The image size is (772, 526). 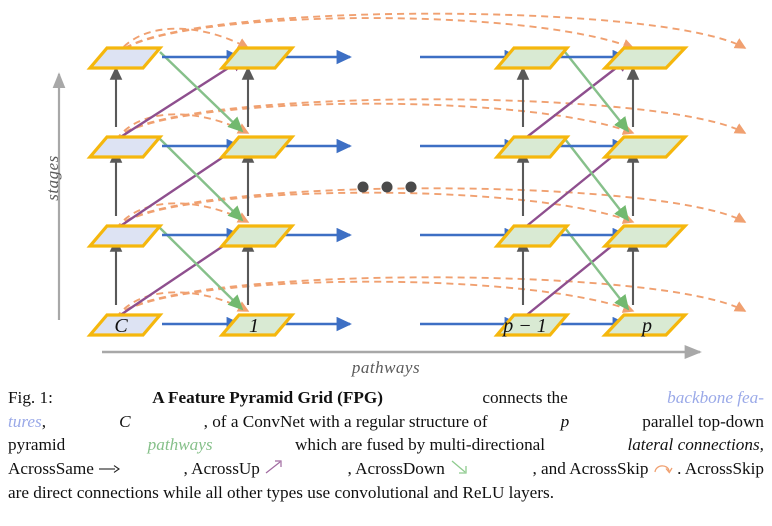 I want to click on axis-label-stages: stages, so click(x=52, y=178).